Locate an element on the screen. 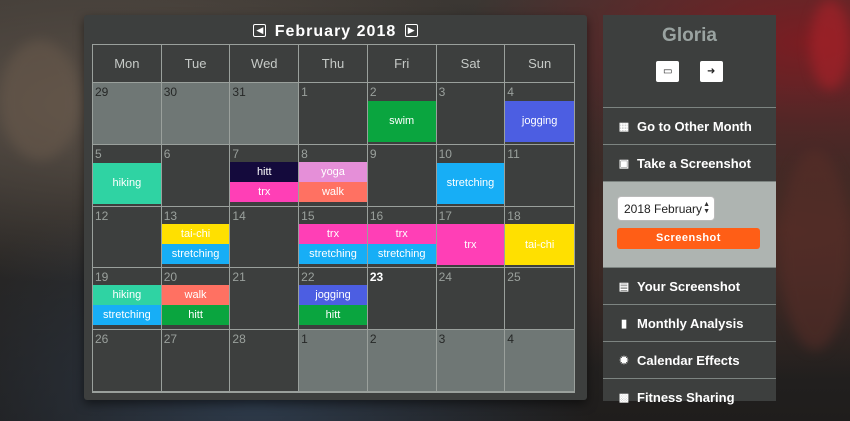 Image resolution: width=850 pixels, height=421 pixels. event-list: yoga walk is located at coordinates (333, 183).